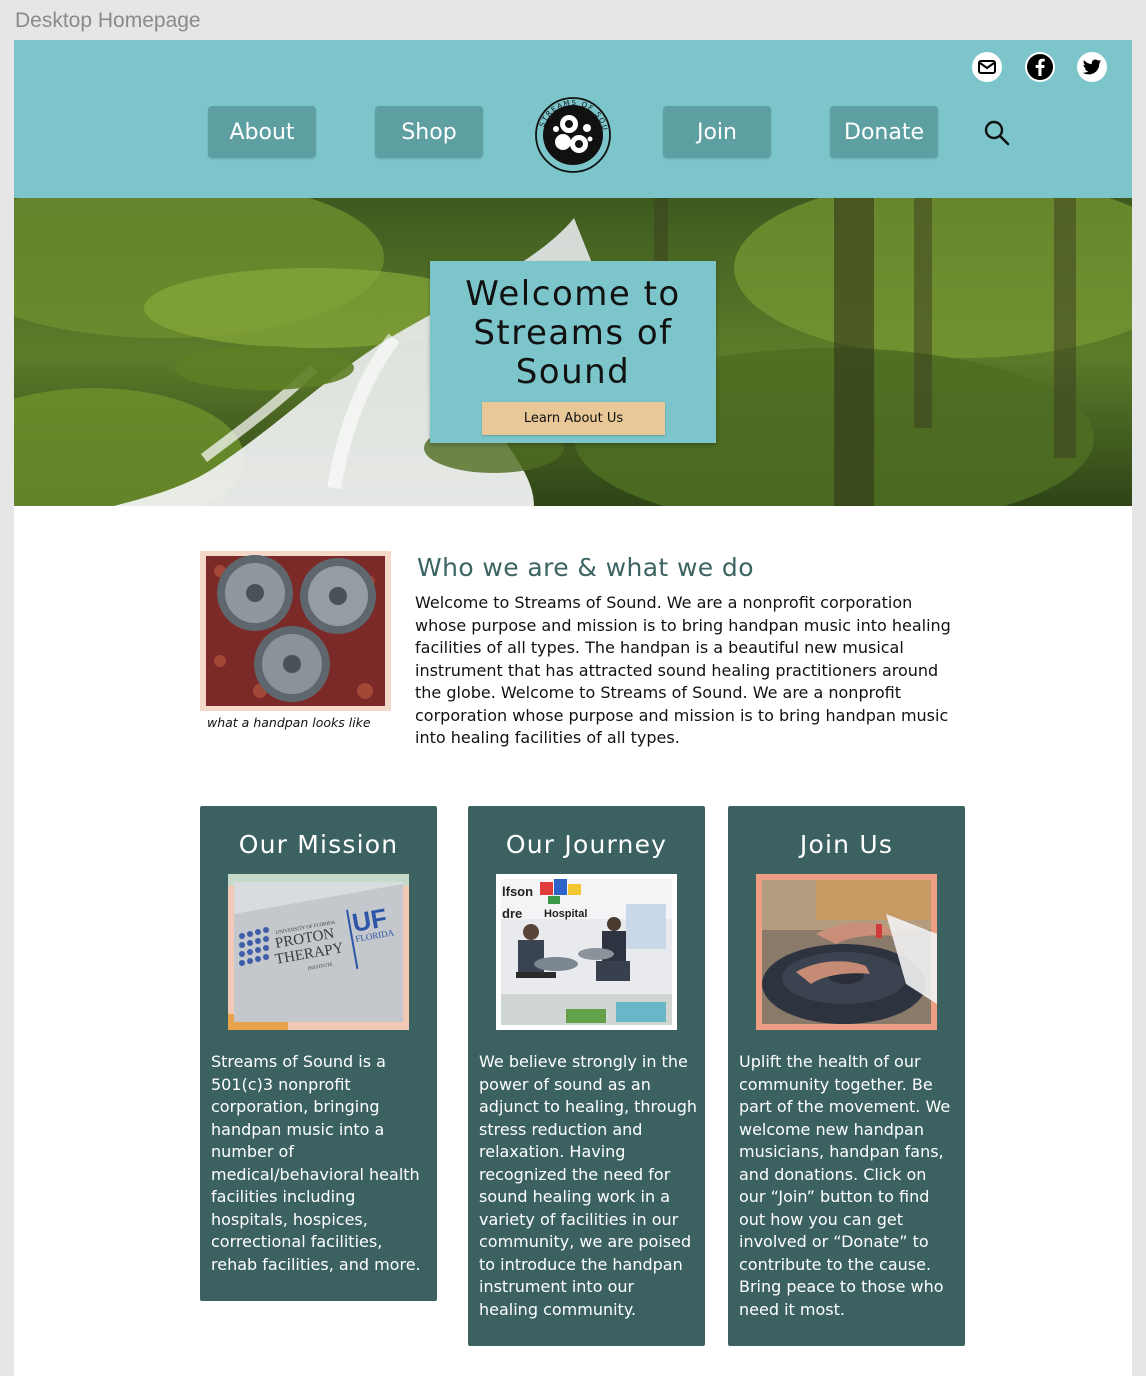 Image resolution: width=1146 pixels, height=1376 pixels. I want to click on search-icon, so click(997, 133).